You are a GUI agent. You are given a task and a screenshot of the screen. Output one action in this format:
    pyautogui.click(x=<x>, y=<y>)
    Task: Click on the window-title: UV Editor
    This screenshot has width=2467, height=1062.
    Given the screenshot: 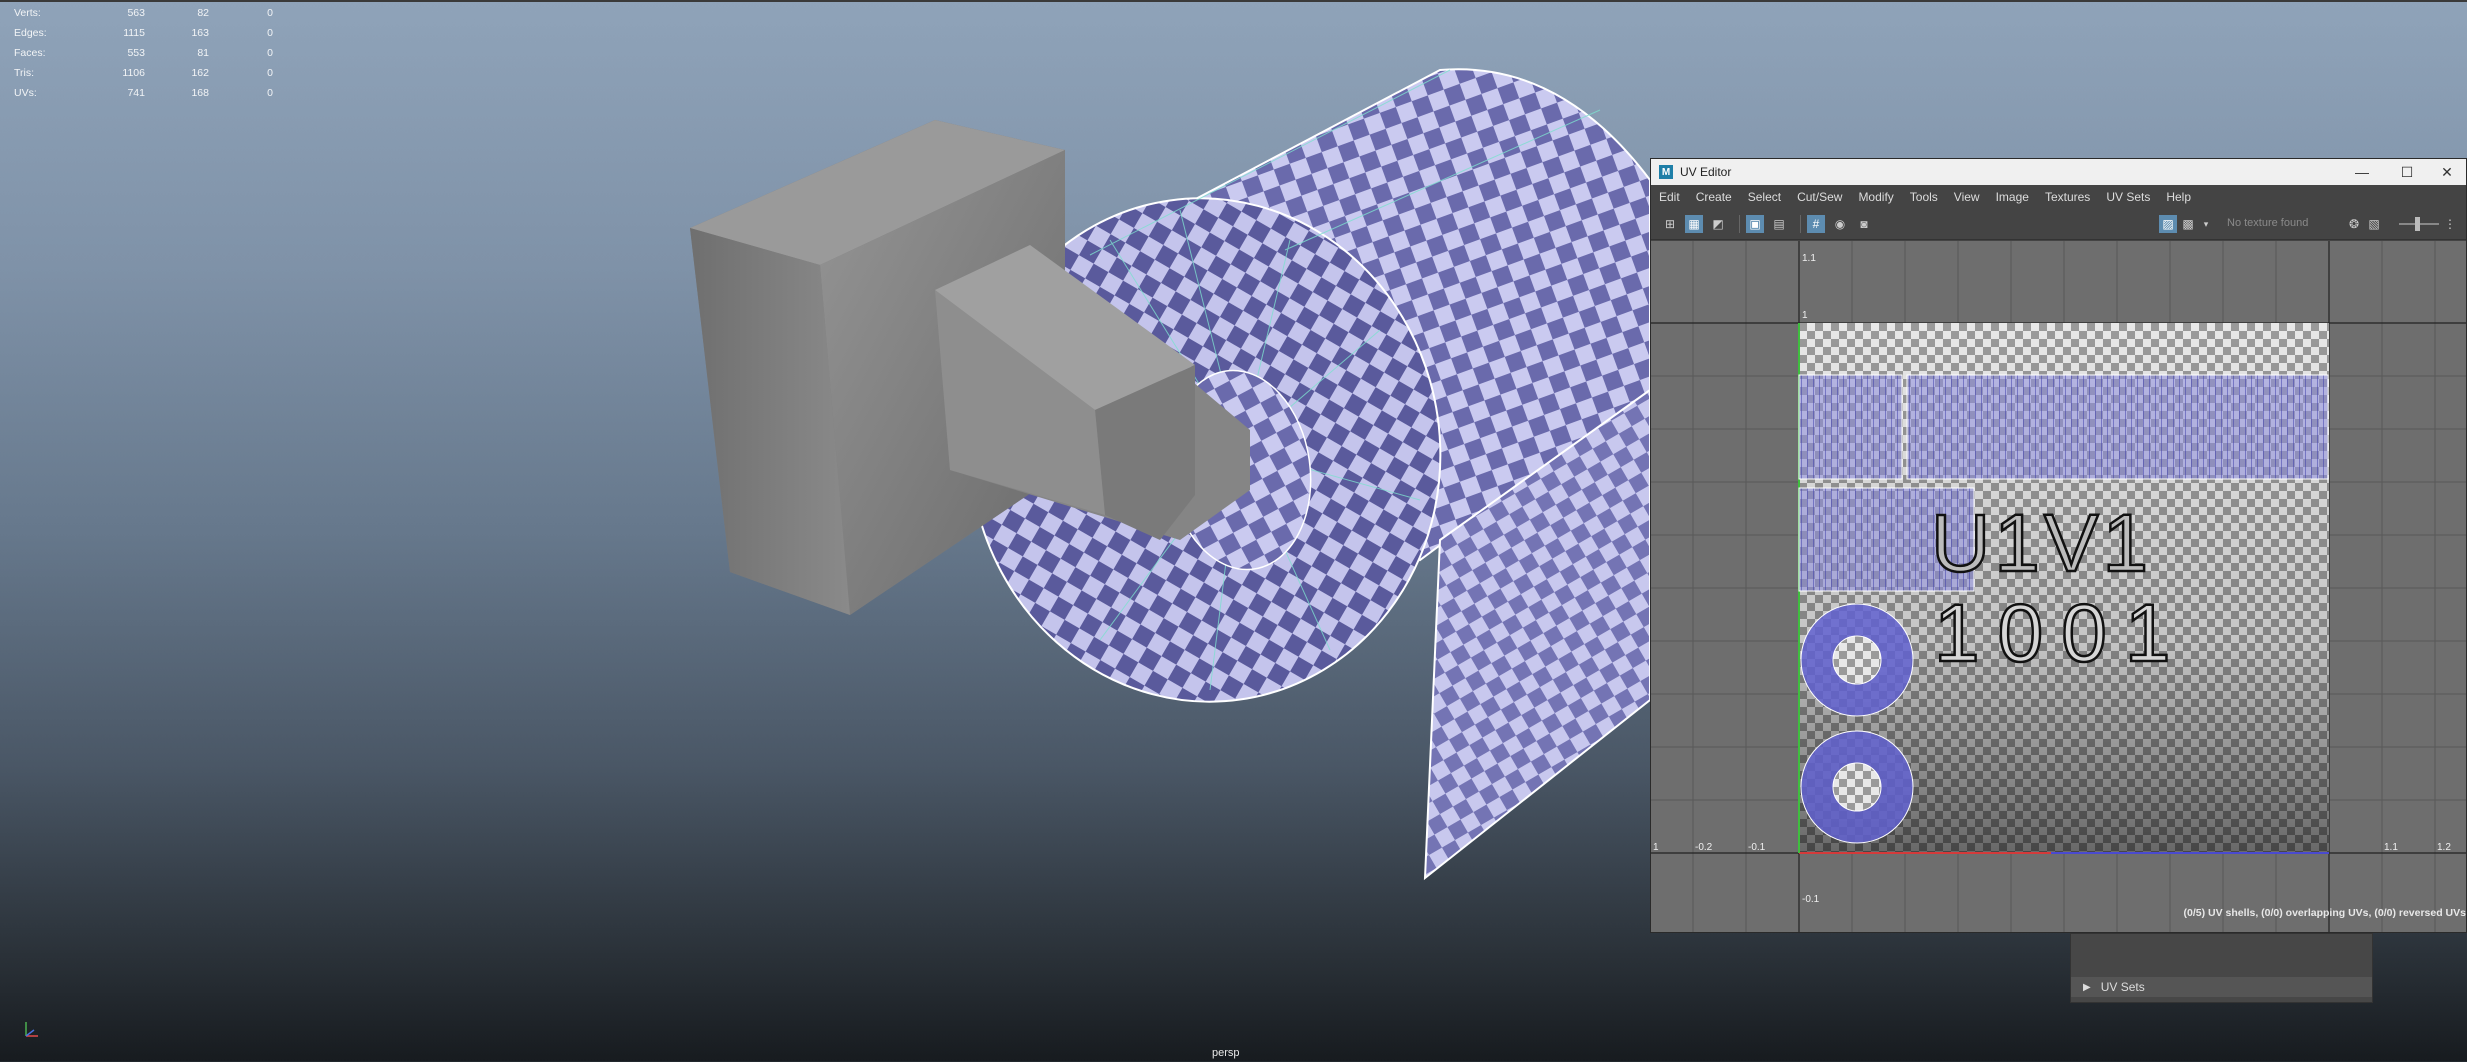 What is the action you would take?
    pyautogui.click(x=1706, y=172)
    